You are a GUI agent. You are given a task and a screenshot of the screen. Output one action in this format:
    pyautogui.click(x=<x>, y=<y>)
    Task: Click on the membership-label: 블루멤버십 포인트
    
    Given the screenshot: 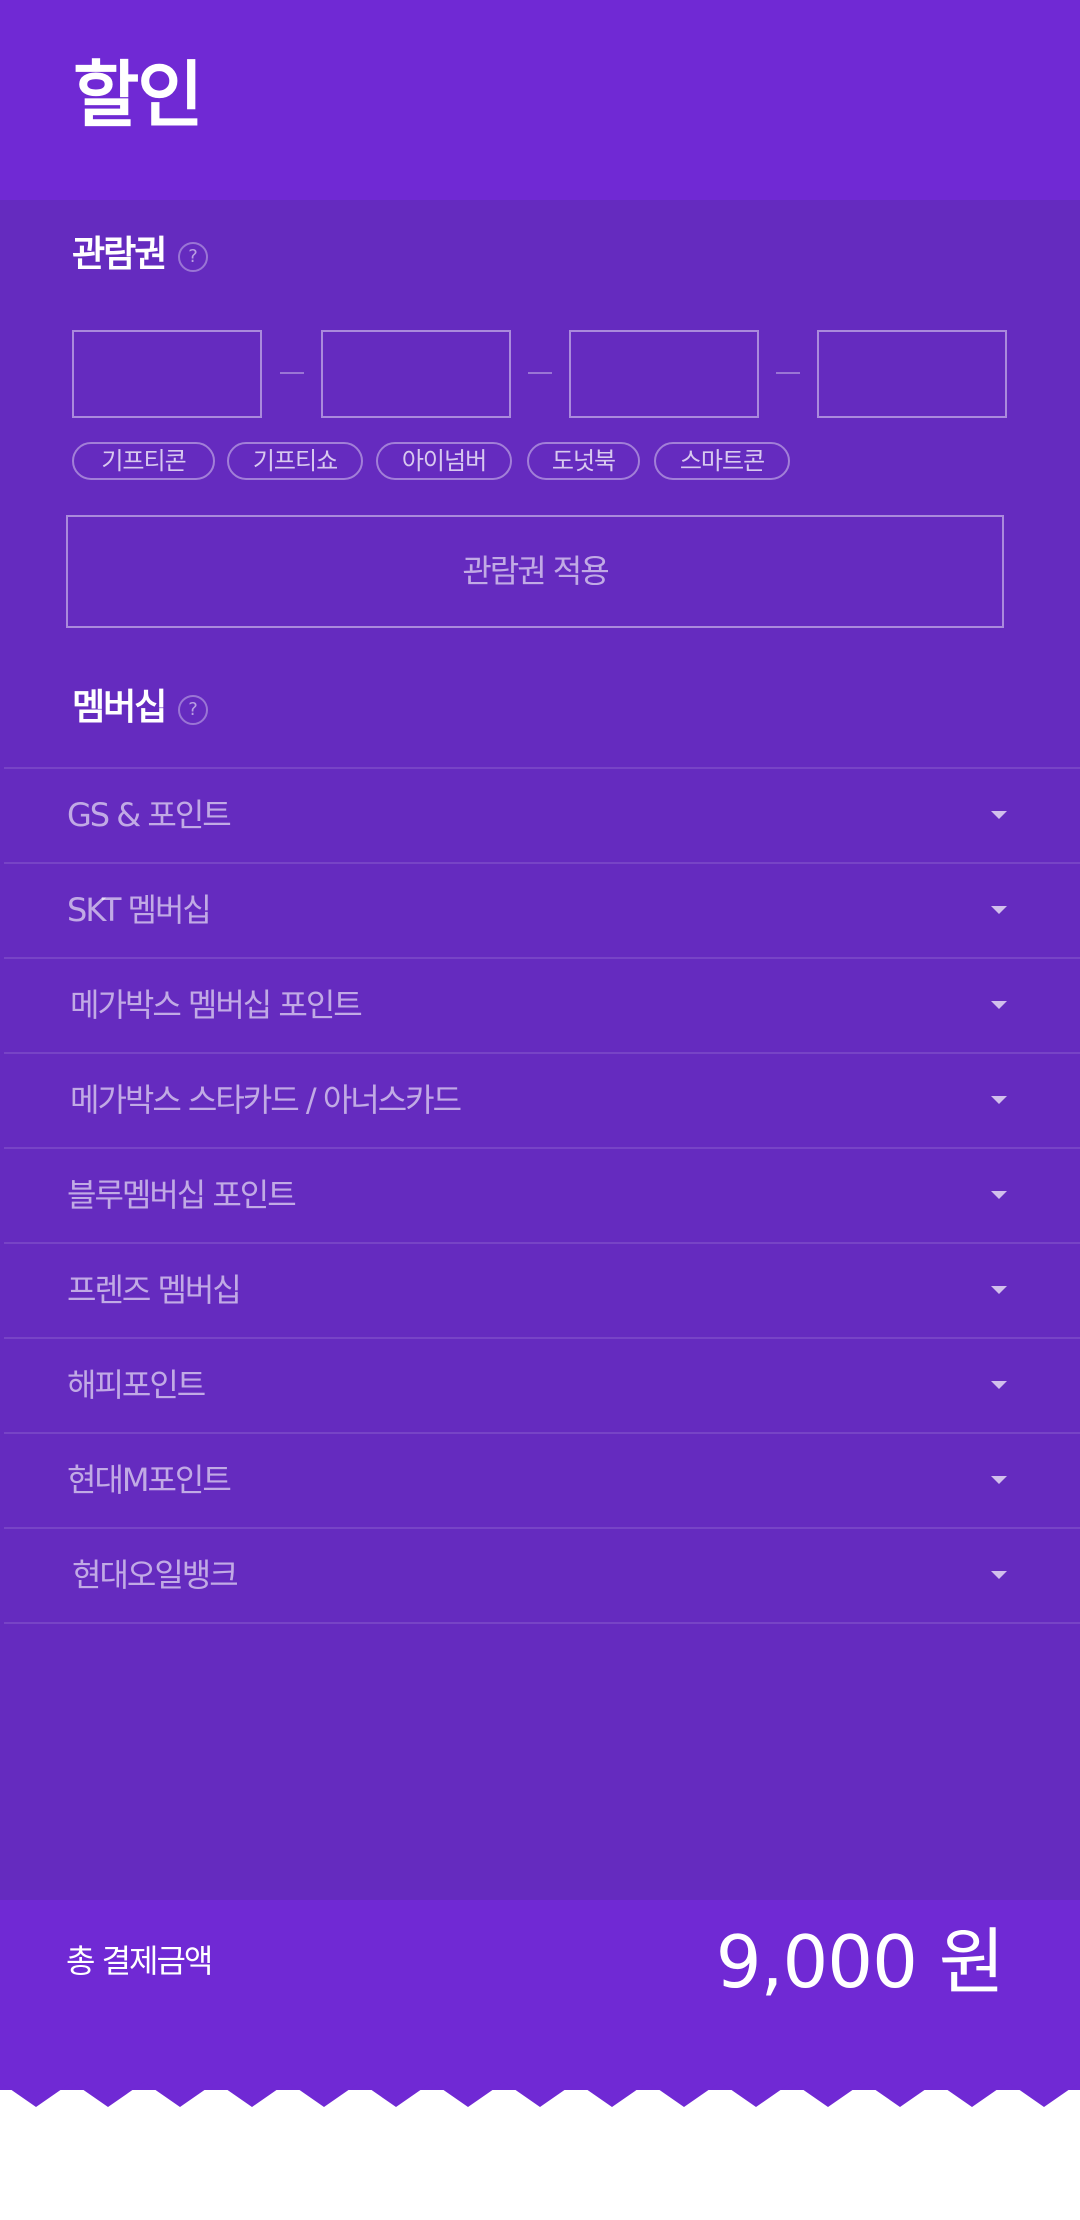 What is the action you would take?
    pyautogui.click(x=182, y=1195)
    